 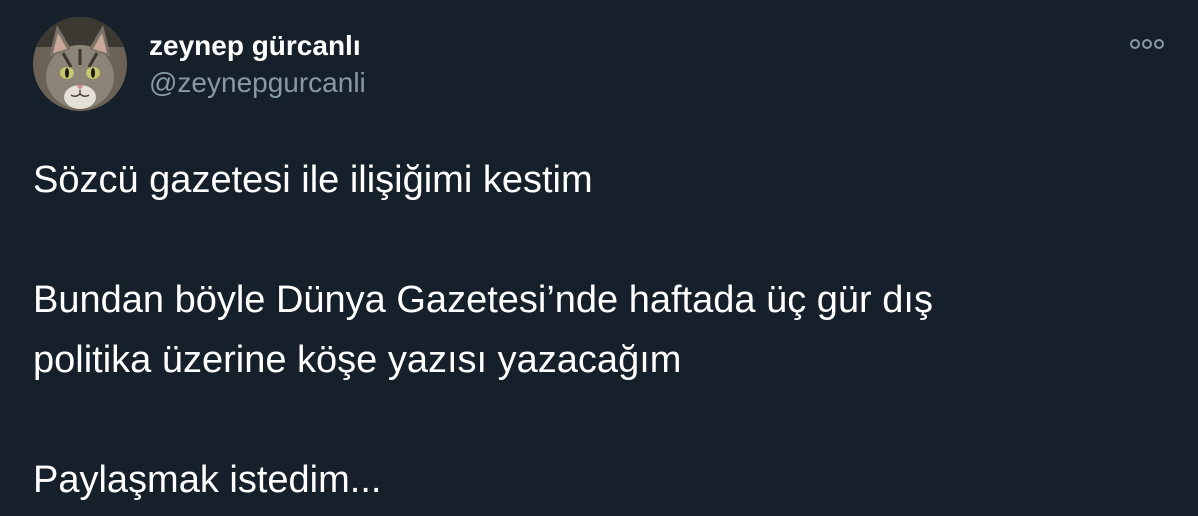 What do you see at coordinates (80, 64) in the screenshot?
I see `cat-avatar-icon` at bounding box center [80, 64].